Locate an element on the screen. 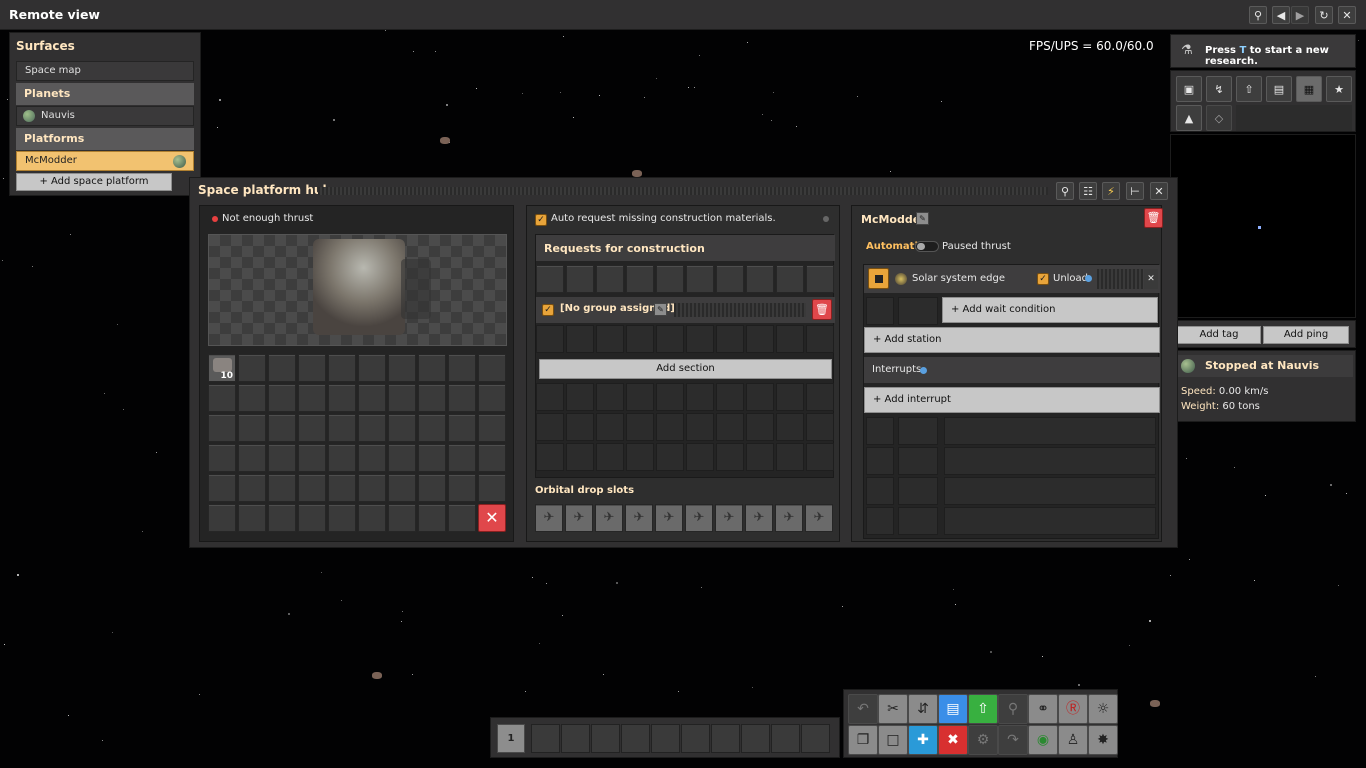 The height and width of the screenshot is (768, 1366). rename-icon: ✎ is located at coordinates (922, 218).